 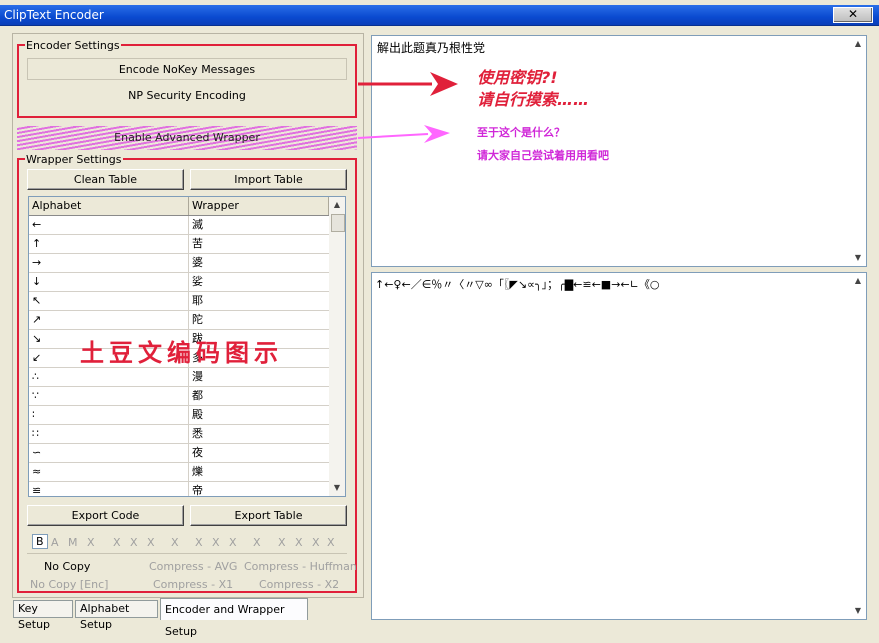 What do you see at coordinates (403, 134) in the screenshot?
I see `pink-arrow` at bounding box center [403, 134].